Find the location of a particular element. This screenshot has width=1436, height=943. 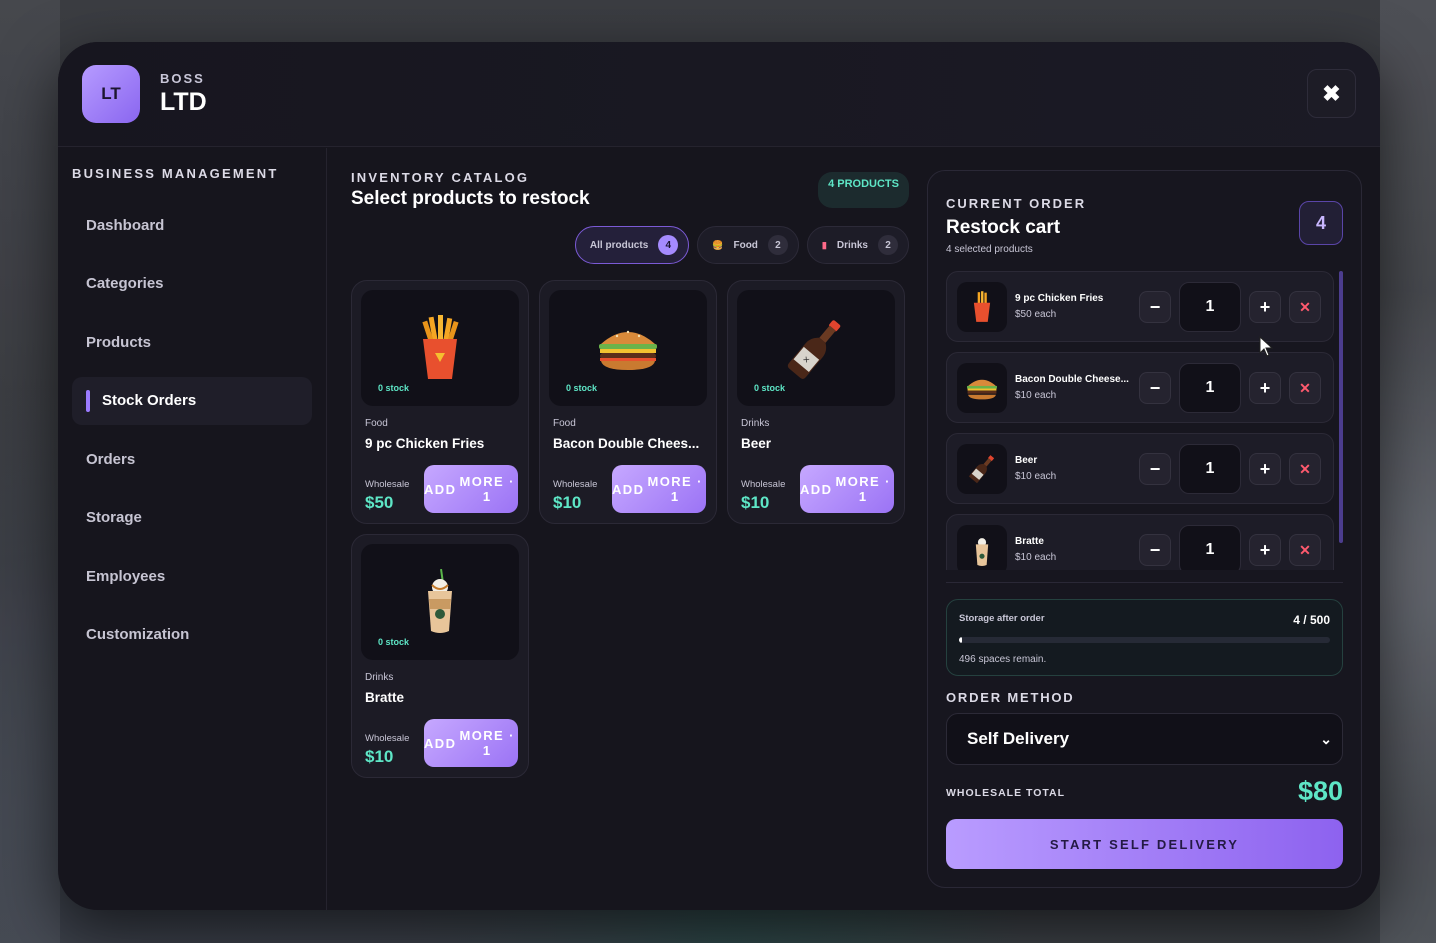

burger-icon: 🍔 is located at coordinates (718, 244).